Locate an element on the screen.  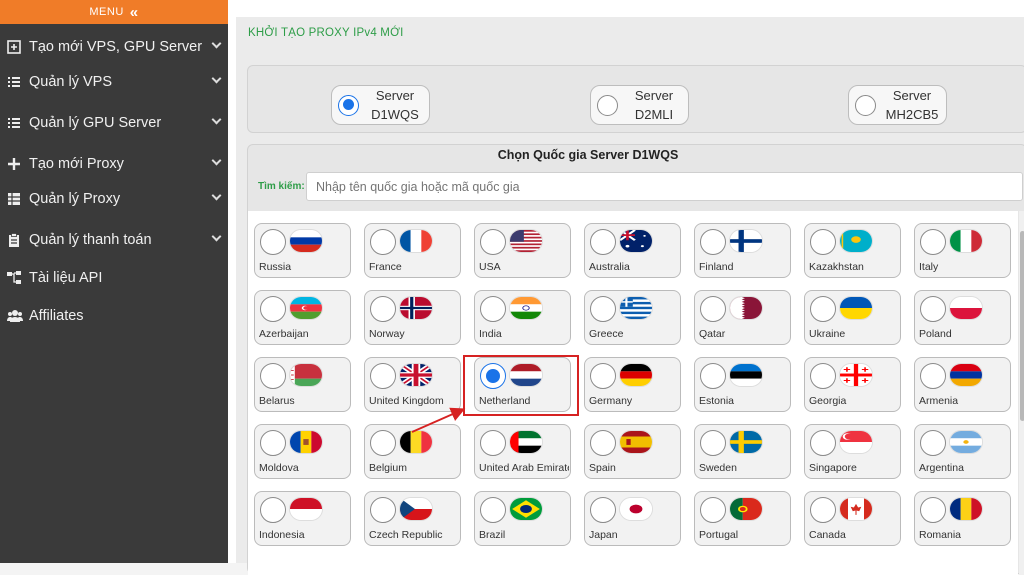
sidebar-item-api-docs: Tài liệu API is located at coordinates (114, 278).